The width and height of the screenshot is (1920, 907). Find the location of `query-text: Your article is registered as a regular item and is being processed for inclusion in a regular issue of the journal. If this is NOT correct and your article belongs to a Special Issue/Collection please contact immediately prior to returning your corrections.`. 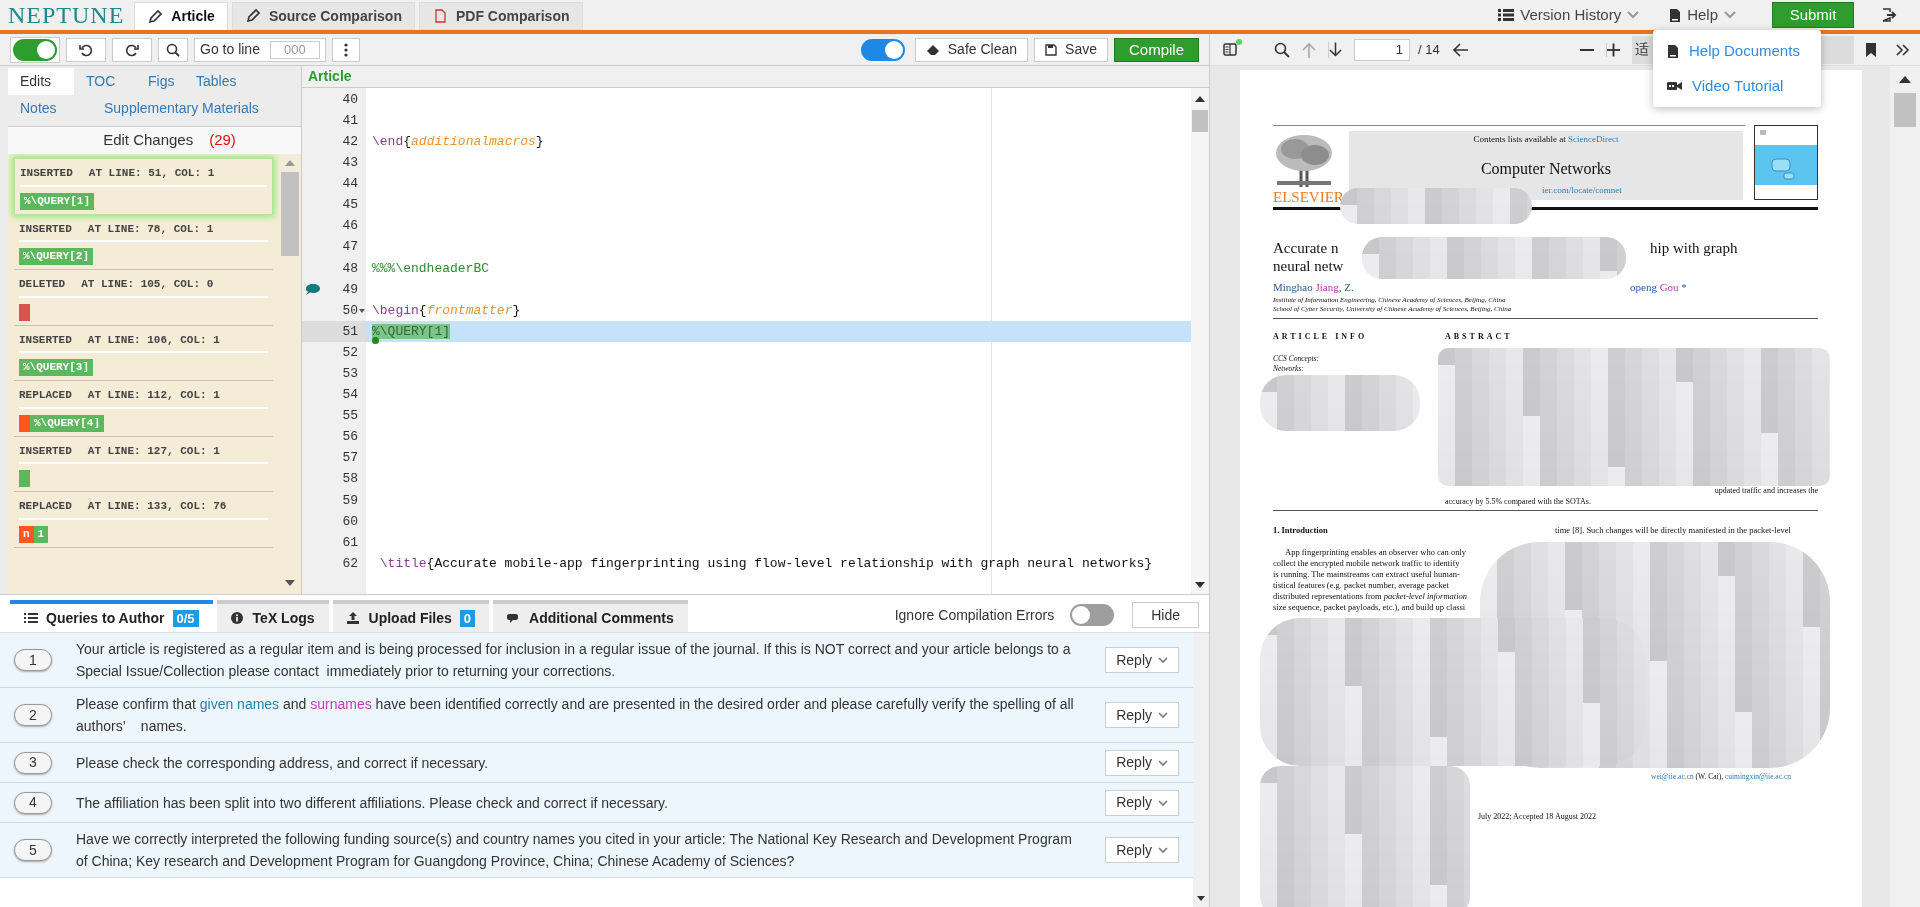

query-text: Your article is registered as a regular item and is being processed for inclusion in a regular issue of the journal. If this is NOT correct and your article belongs to a Special Issue/Collection please contact immediately prior to returning your corrections. is located at coordinates (574, 660).